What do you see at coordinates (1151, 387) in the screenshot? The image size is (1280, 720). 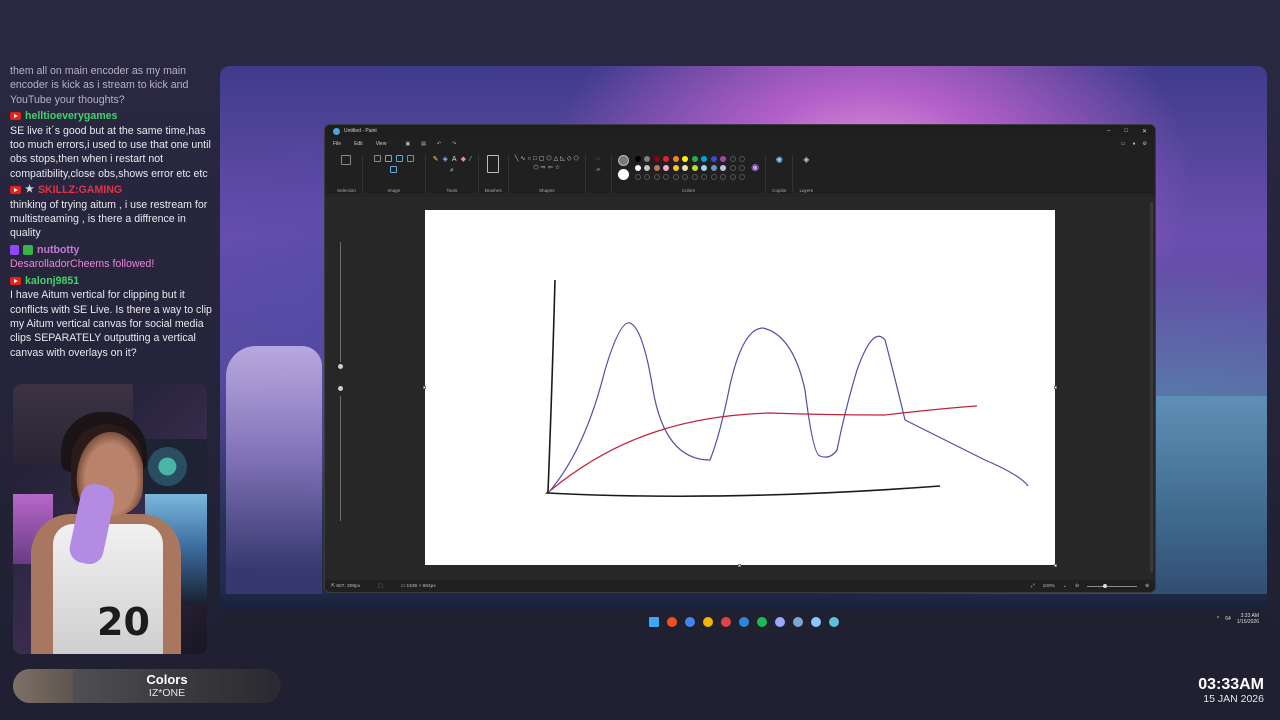 I see `vertical-scrollbar` at bounding box center [1151, 387].